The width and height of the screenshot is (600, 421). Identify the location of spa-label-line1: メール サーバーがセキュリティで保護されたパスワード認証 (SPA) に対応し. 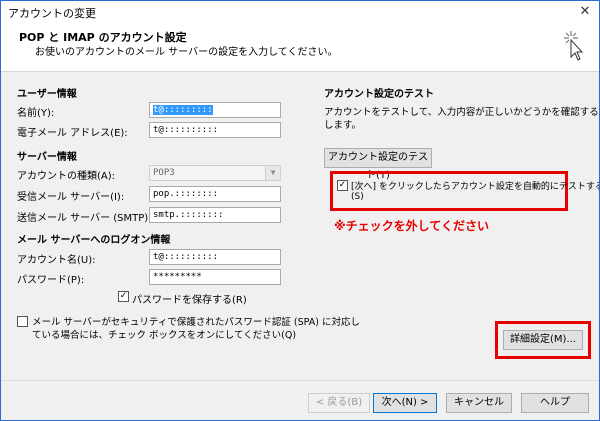
(196, 322).